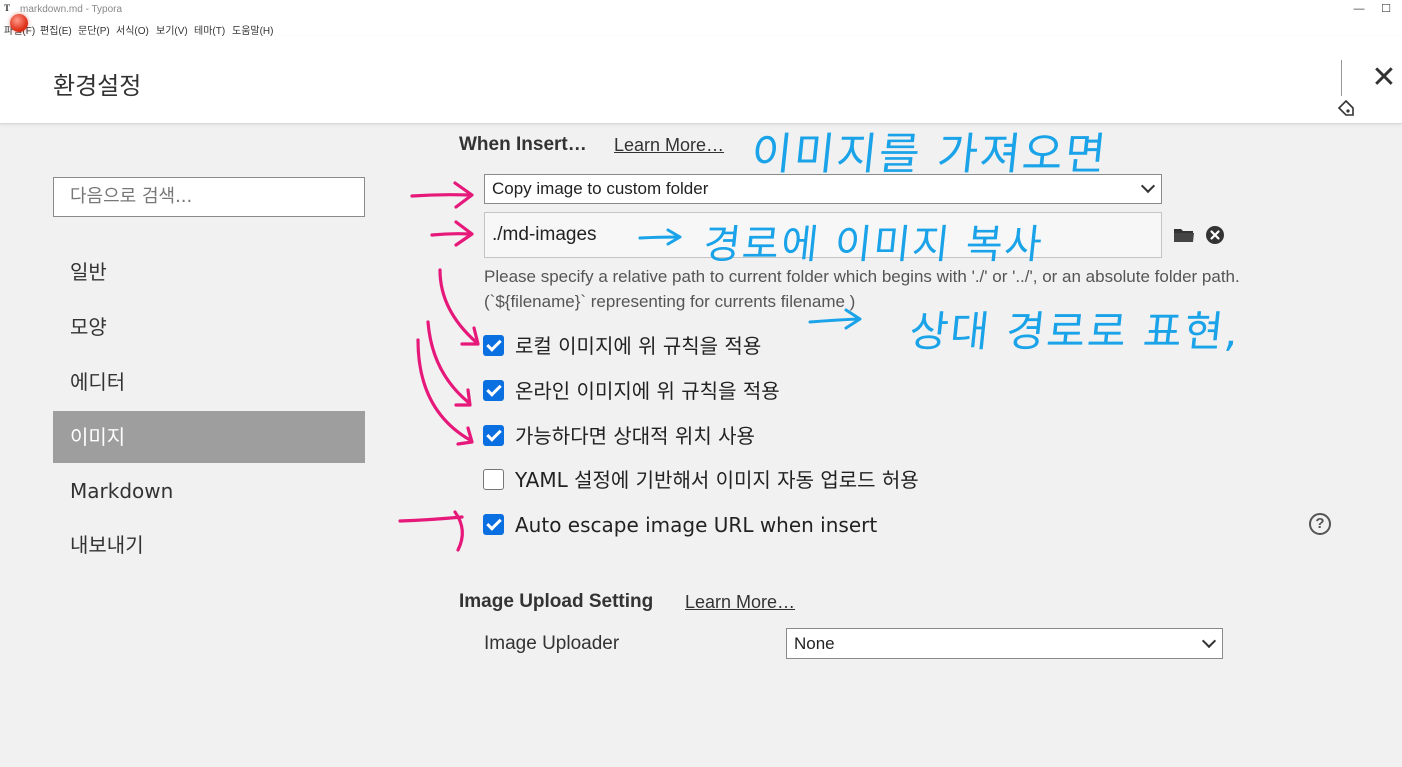 The height and width of the screenshot is (767, 1402). What do you see at coordinates (19, 23) in the screenshot?
I see `recording-indicator-icon` at bounding box center [19, 23].